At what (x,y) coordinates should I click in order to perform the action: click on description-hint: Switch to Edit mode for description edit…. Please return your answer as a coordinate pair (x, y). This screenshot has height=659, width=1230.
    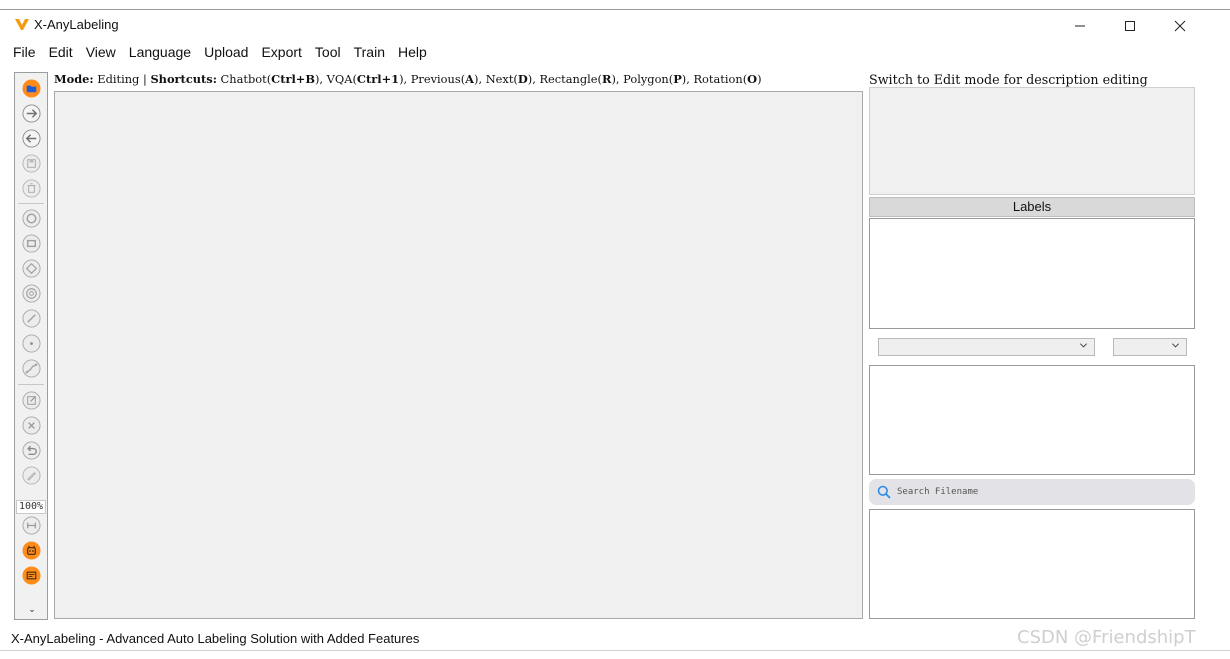
    Looking at the image, I should click on (1008, 79).